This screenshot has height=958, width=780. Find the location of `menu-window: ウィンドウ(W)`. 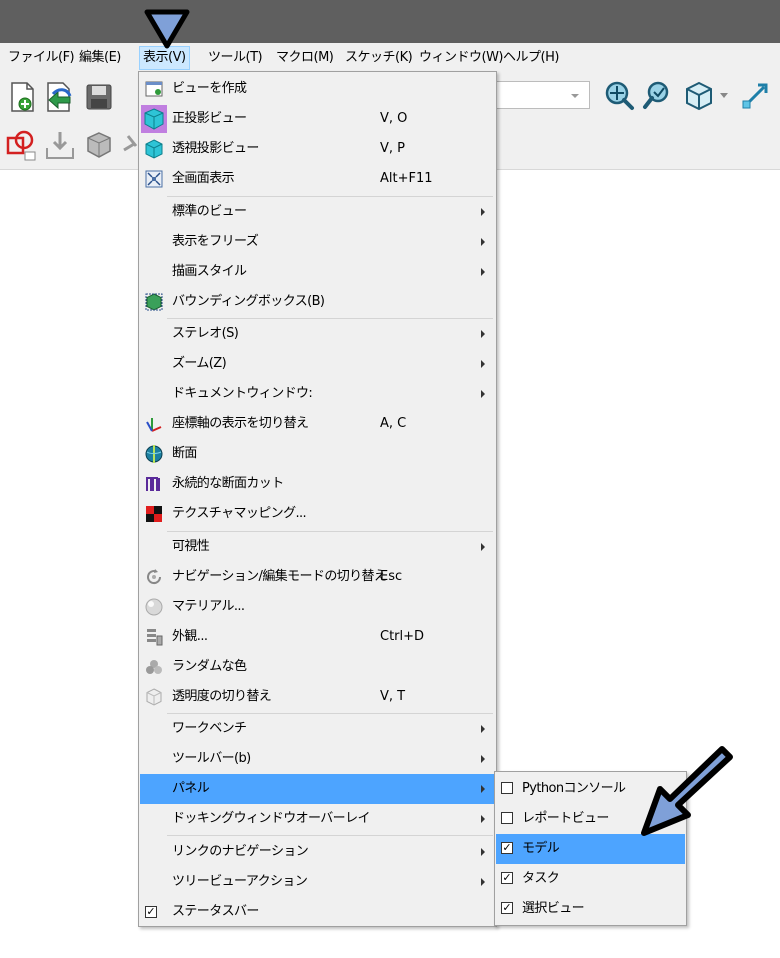

menu-window: ウィンドウ(W) is located at coordinates (461, 58).